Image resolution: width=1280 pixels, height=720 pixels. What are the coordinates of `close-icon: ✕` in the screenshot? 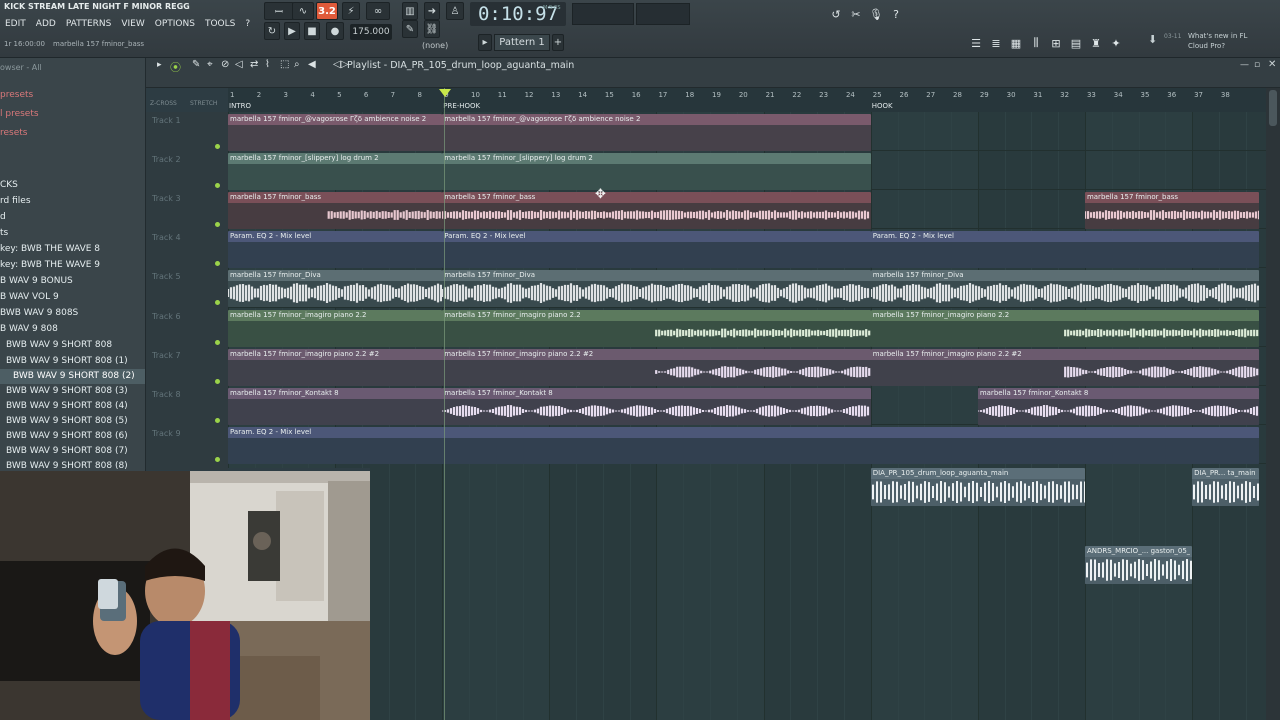 It's located at (1272, 64).